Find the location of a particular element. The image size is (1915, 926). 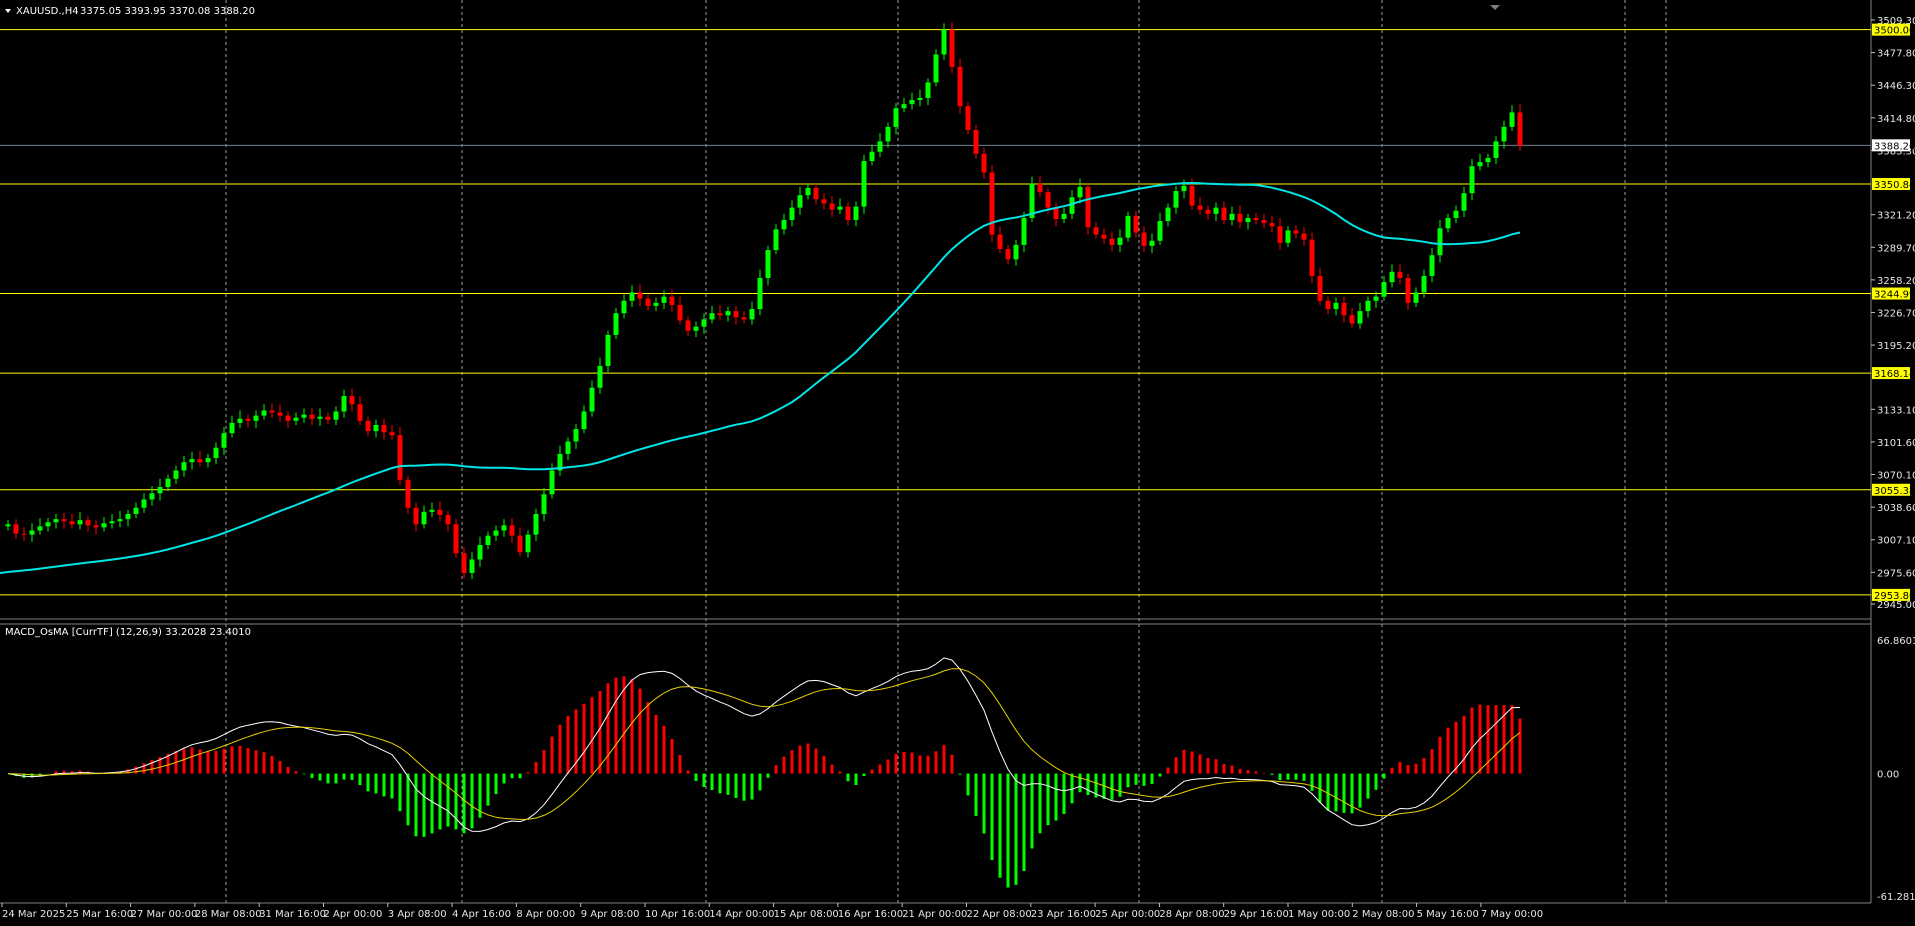

level-tag: 3244.99 is located at coordinates (1894, 295).